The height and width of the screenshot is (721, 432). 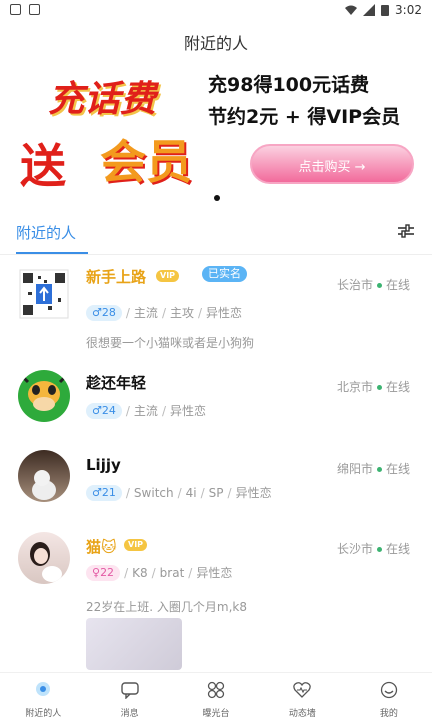 What do you see at coordinates (217, 198) in the screenshot?
I see `carousel-indicator` at bounding box center [217, 198].